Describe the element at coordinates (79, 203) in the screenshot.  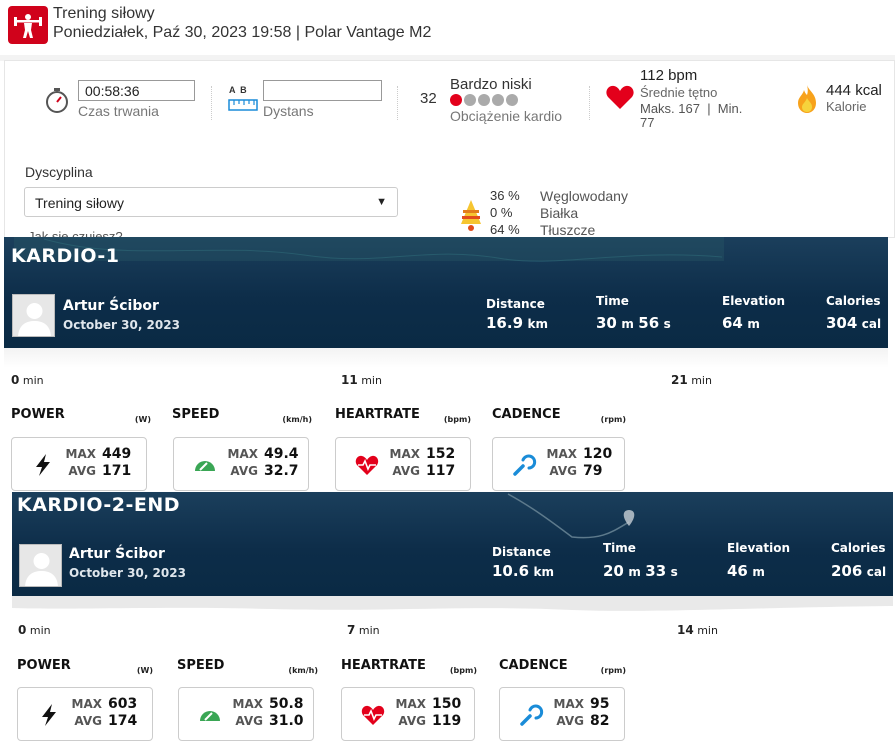
I see `discipline-selected: Trening siłowy` at that location.